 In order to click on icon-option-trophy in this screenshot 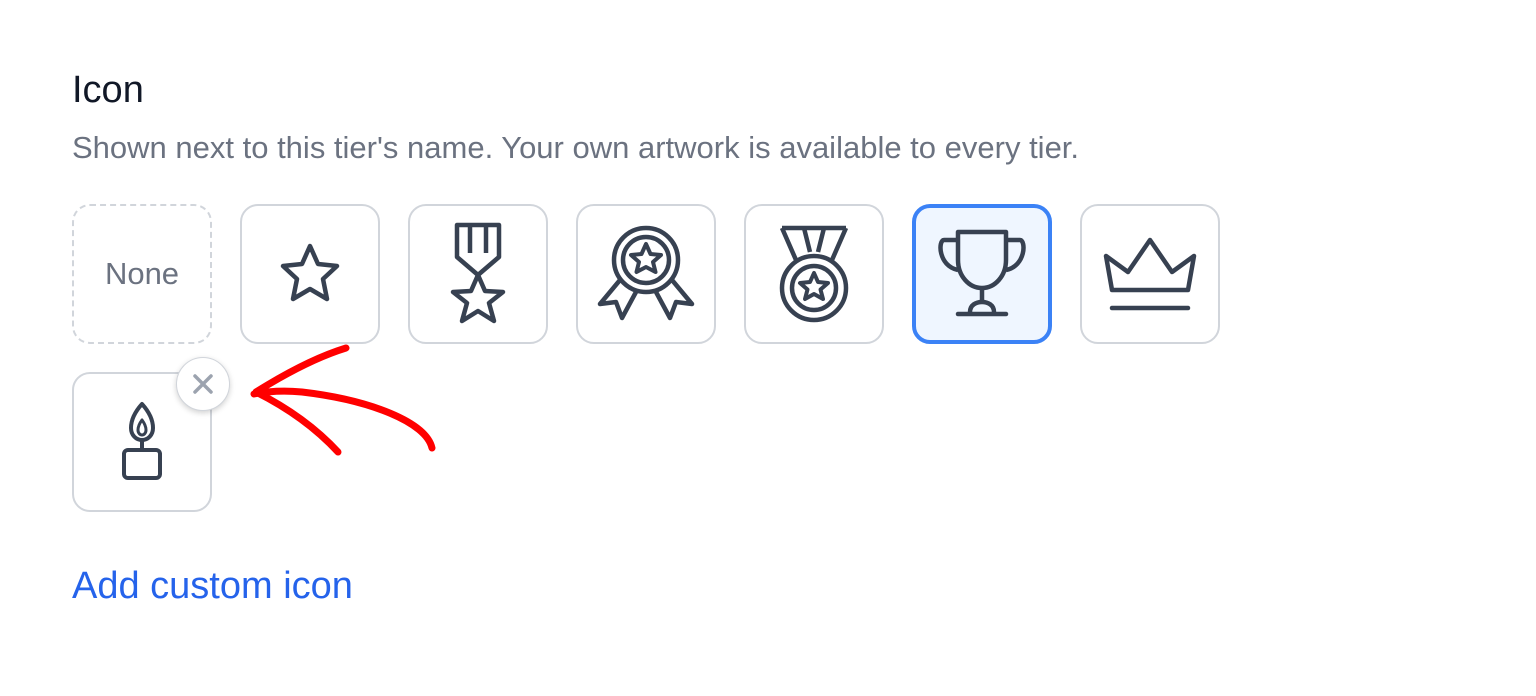, I will do `click(982, 274)`.